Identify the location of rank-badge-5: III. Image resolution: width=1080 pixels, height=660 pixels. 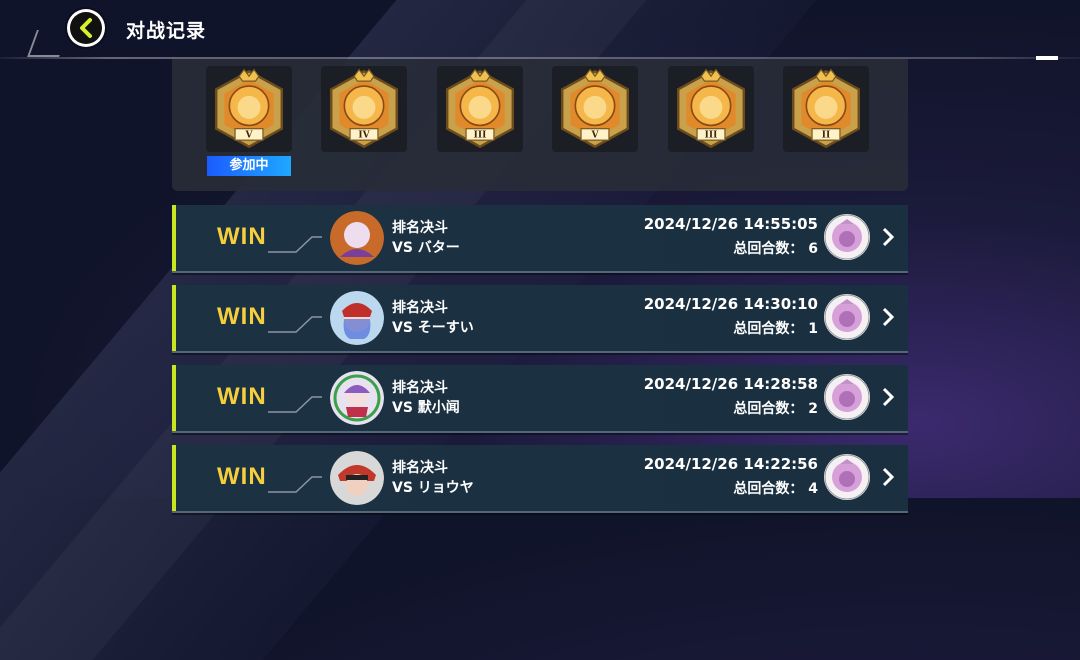
(711, 109).